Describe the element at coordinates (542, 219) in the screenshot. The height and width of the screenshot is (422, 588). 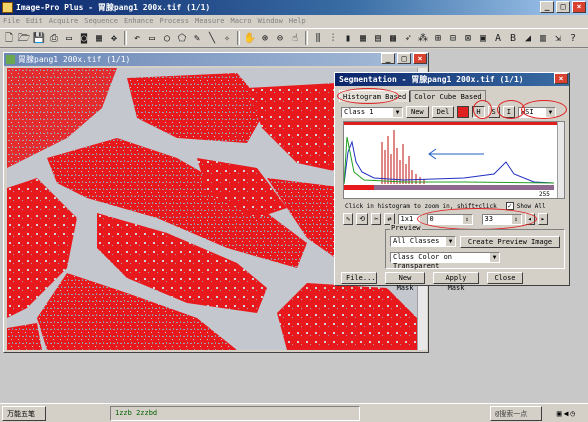
I see `range-right-icon: ▸` at that location.